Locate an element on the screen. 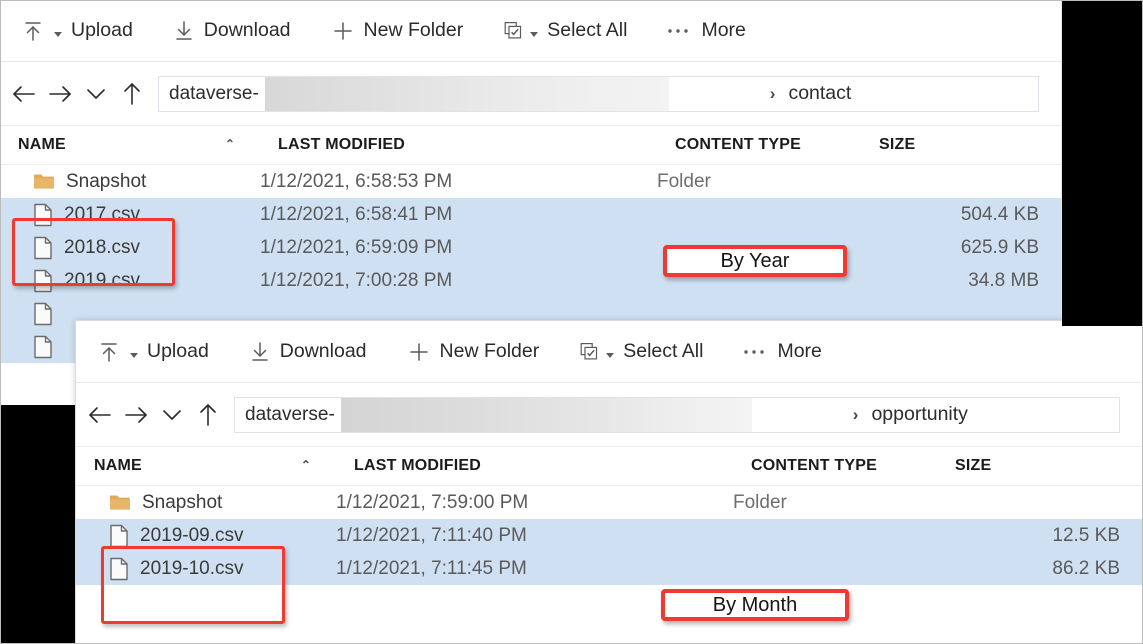 This screenshot has height=644, width=1143. file-name-label: 2019.csv is located at coordinates (102, 280).